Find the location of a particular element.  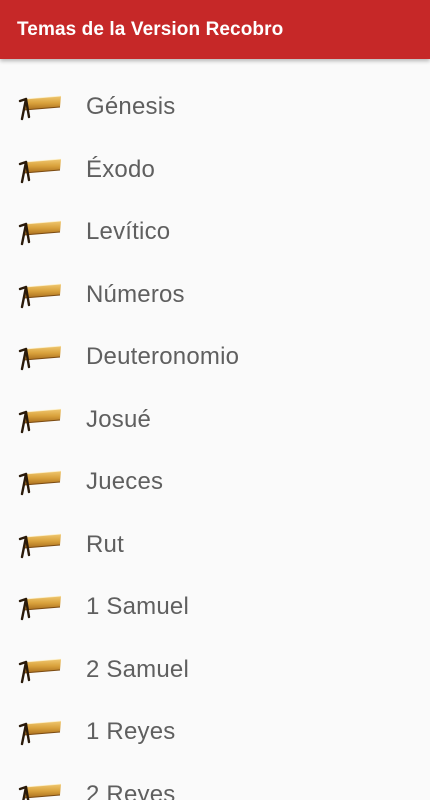

book-name: 2 Reyes is located at coordinates (131, 790).